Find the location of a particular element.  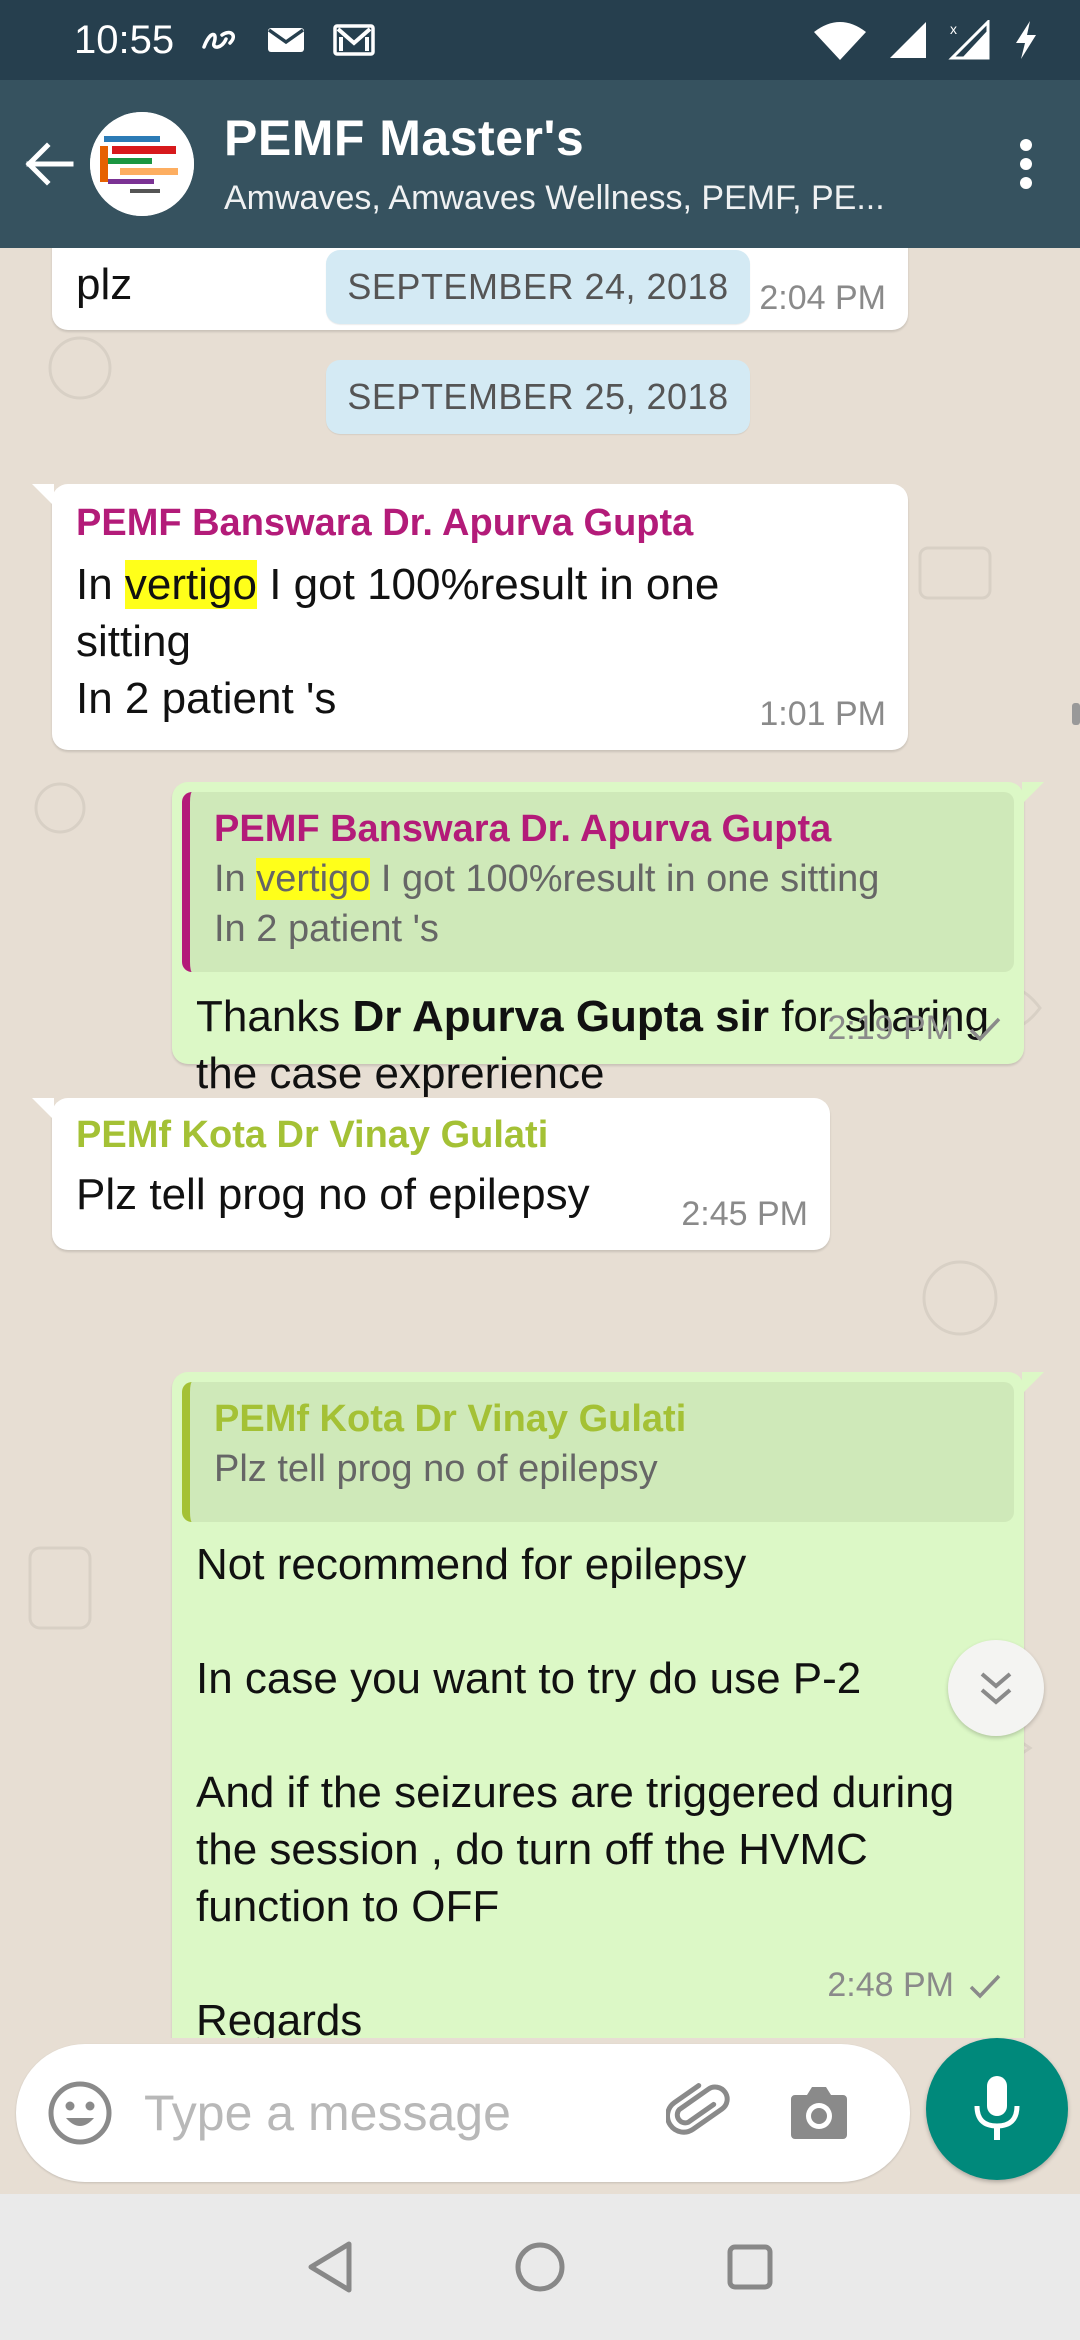

arrow-back-icon is located at coordinates (49, 164).